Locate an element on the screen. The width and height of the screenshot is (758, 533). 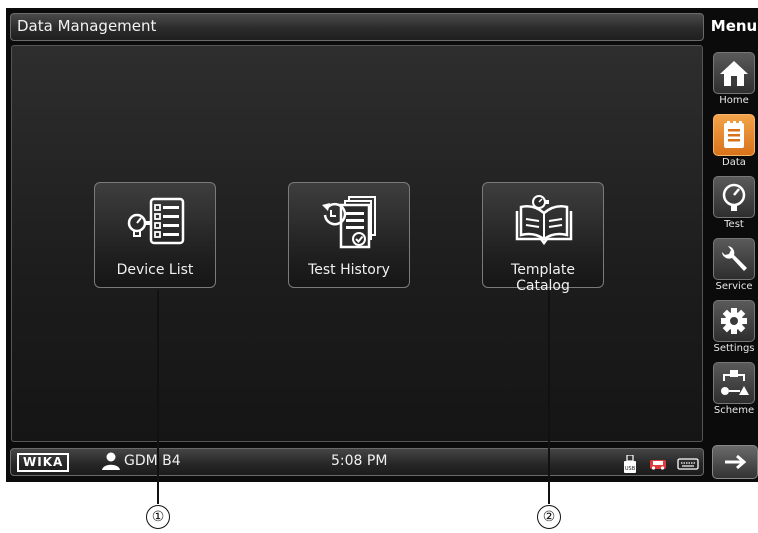
sidebar-item-settings: Settings is located at coordinates (733, 332).